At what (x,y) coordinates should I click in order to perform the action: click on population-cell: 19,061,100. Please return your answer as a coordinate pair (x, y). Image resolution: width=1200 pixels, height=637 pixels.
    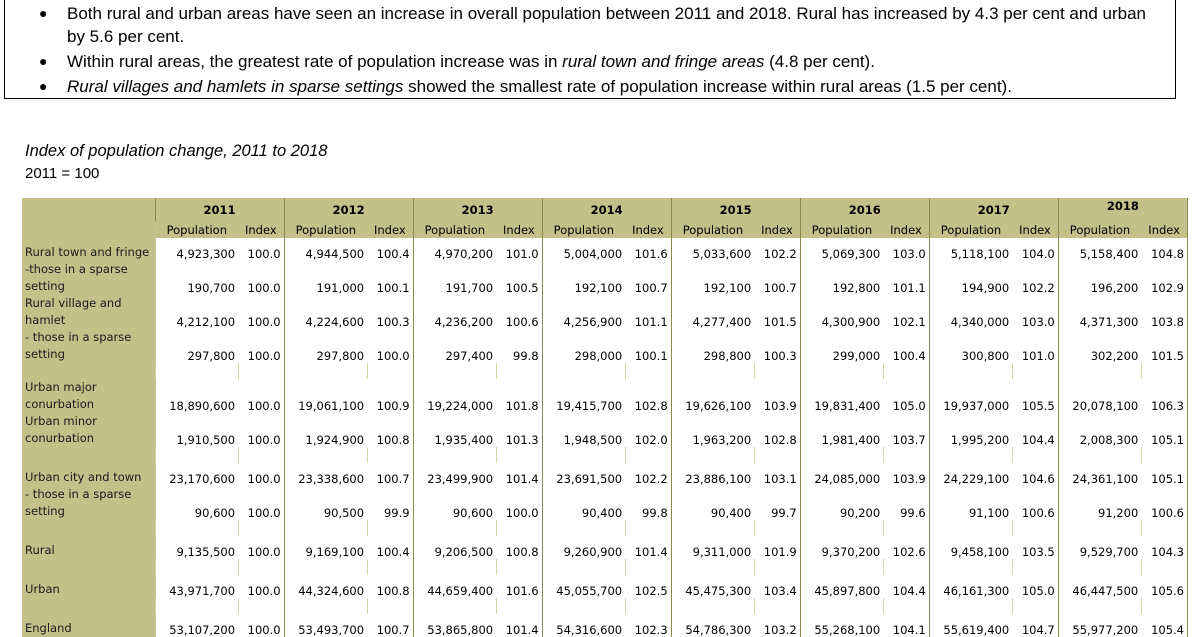
    Looking at the image, I should click on (325, 396).